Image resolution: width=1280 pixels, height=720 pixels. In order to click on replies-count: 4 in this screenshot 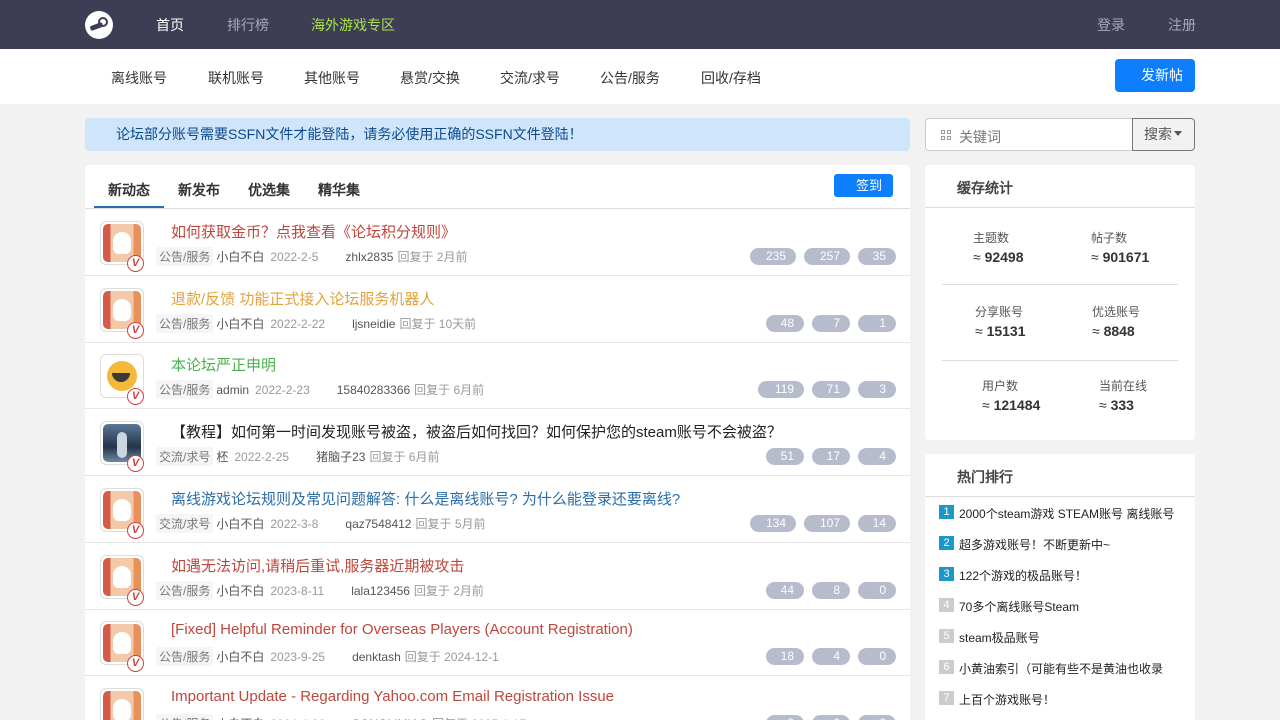, I will do `click(831, 657)`.